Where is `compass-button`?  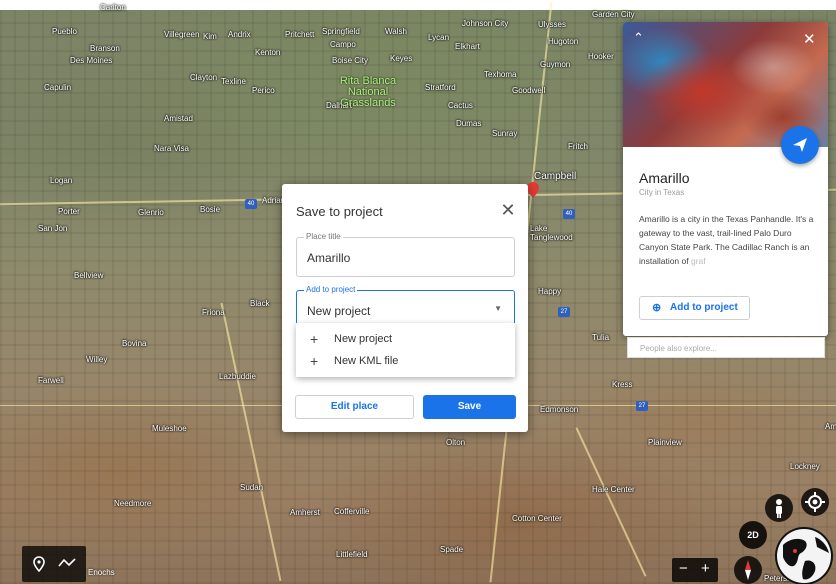 compass-button is located at coordinates (748, 570).